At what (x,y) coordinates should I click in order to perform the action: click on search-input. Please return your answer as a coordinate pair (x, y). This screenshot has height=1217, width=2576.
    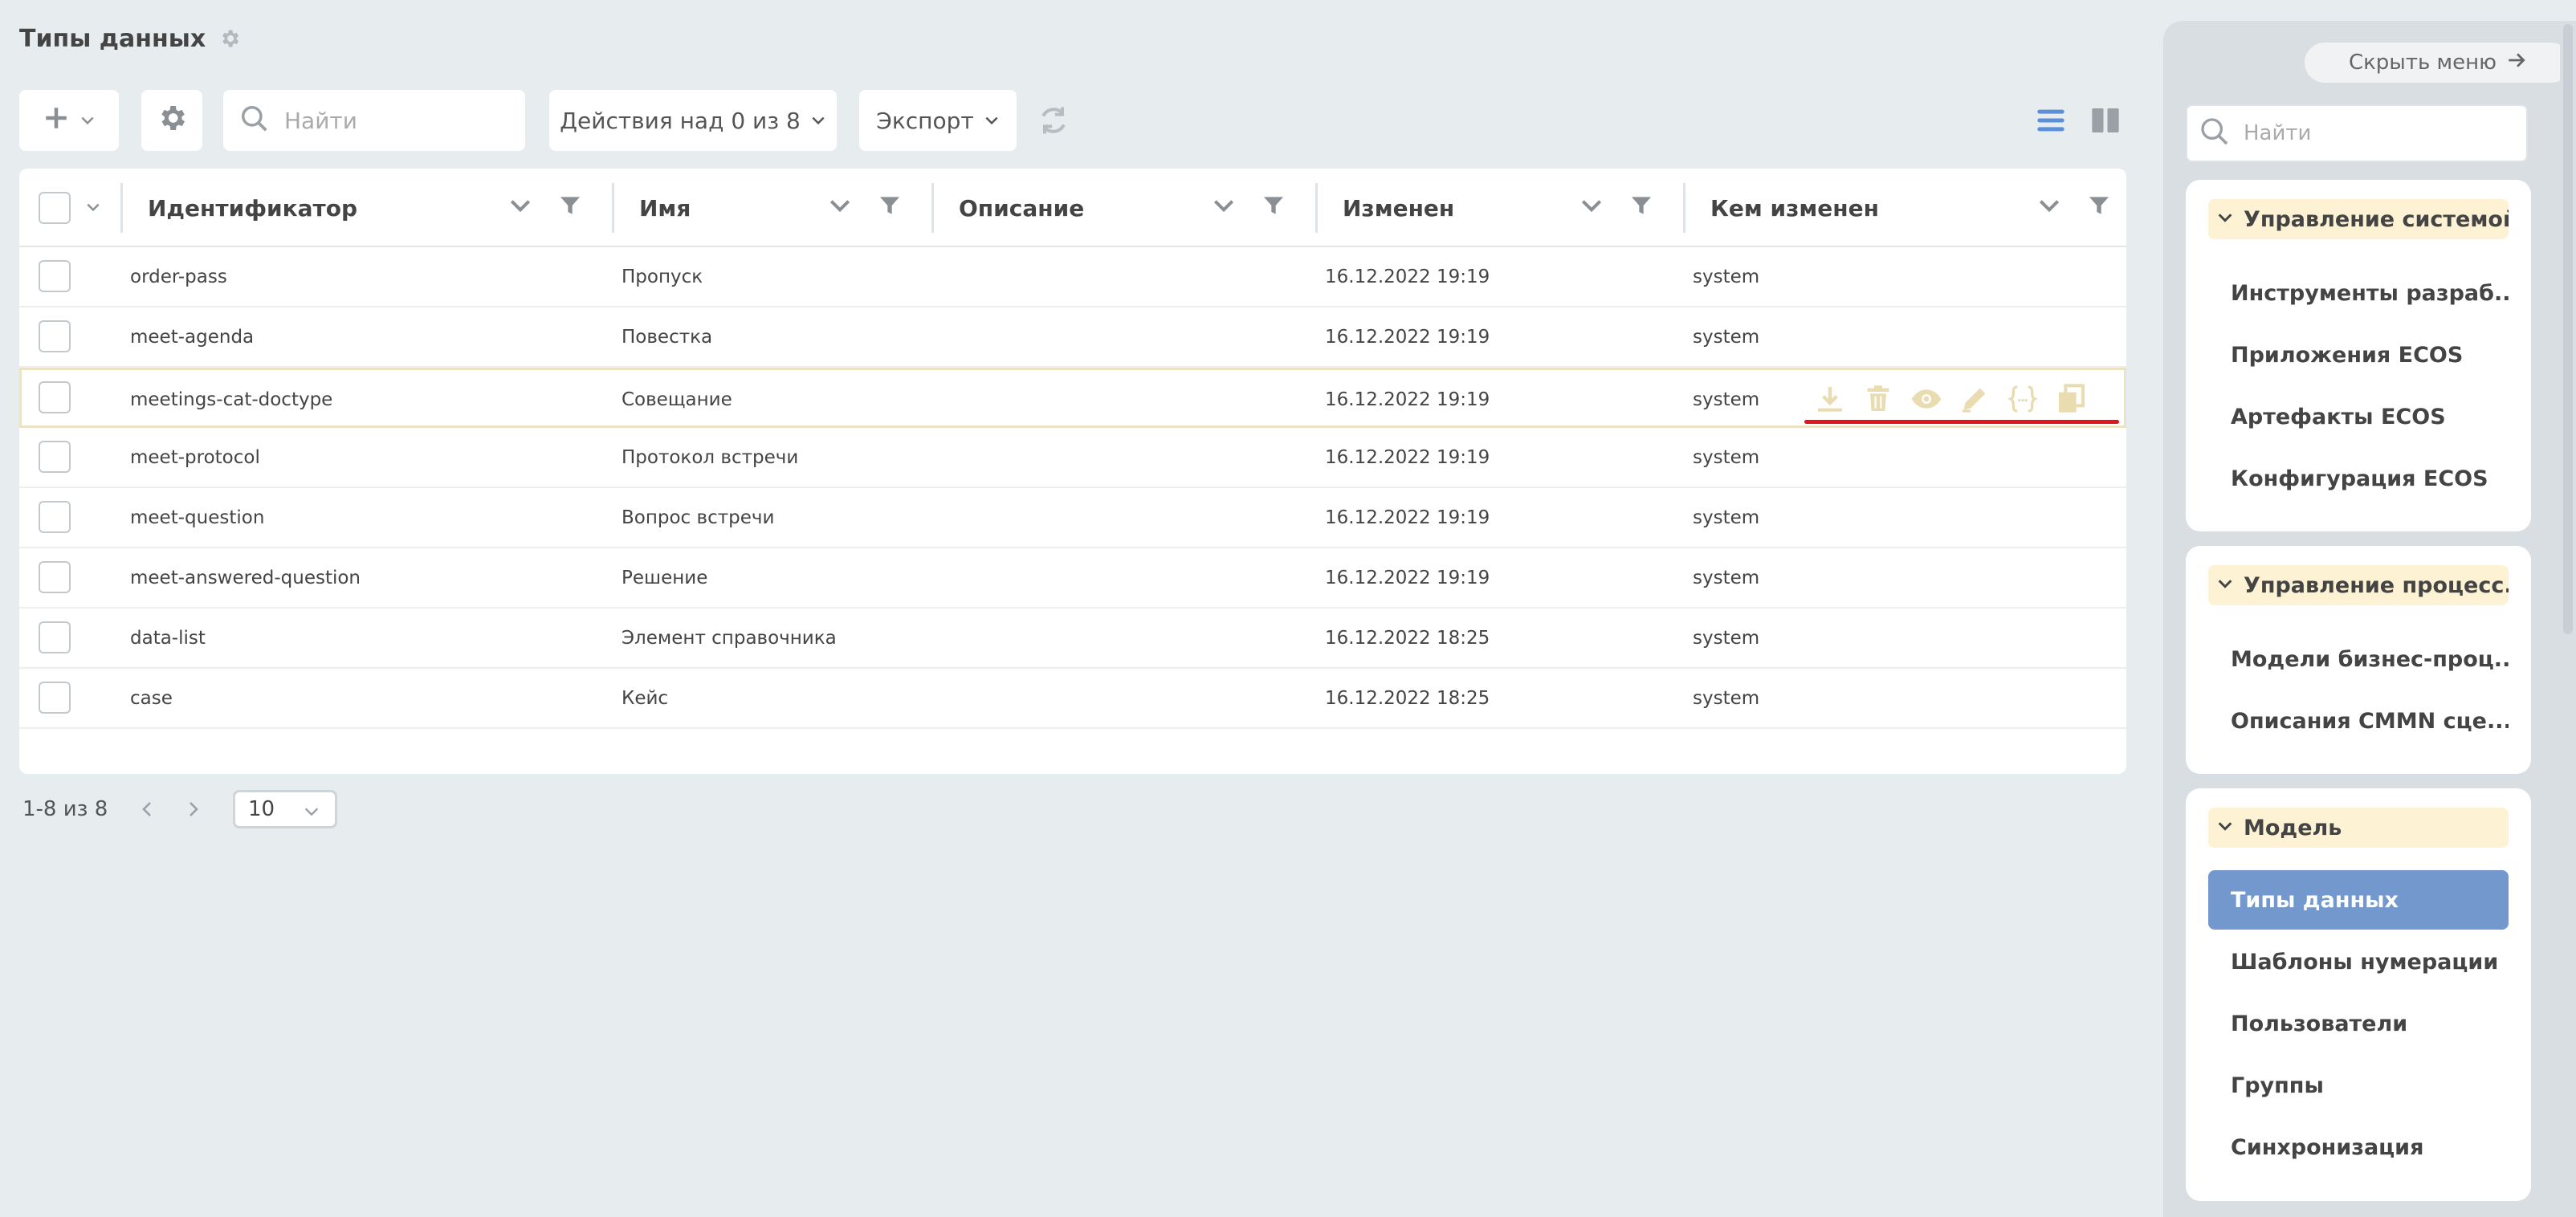
    Looking at the image, I should click on (396, 120).